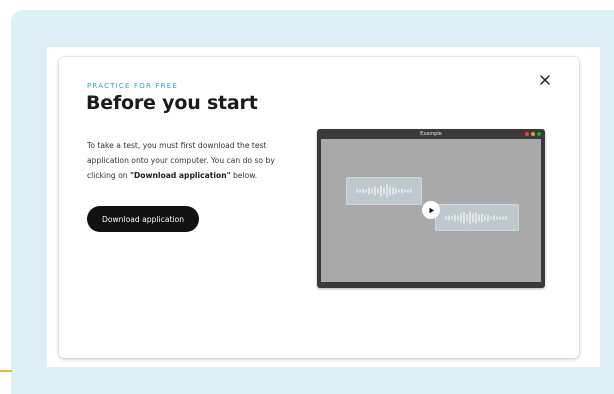  I want to click on waveform-box-left, so click(384, 191).